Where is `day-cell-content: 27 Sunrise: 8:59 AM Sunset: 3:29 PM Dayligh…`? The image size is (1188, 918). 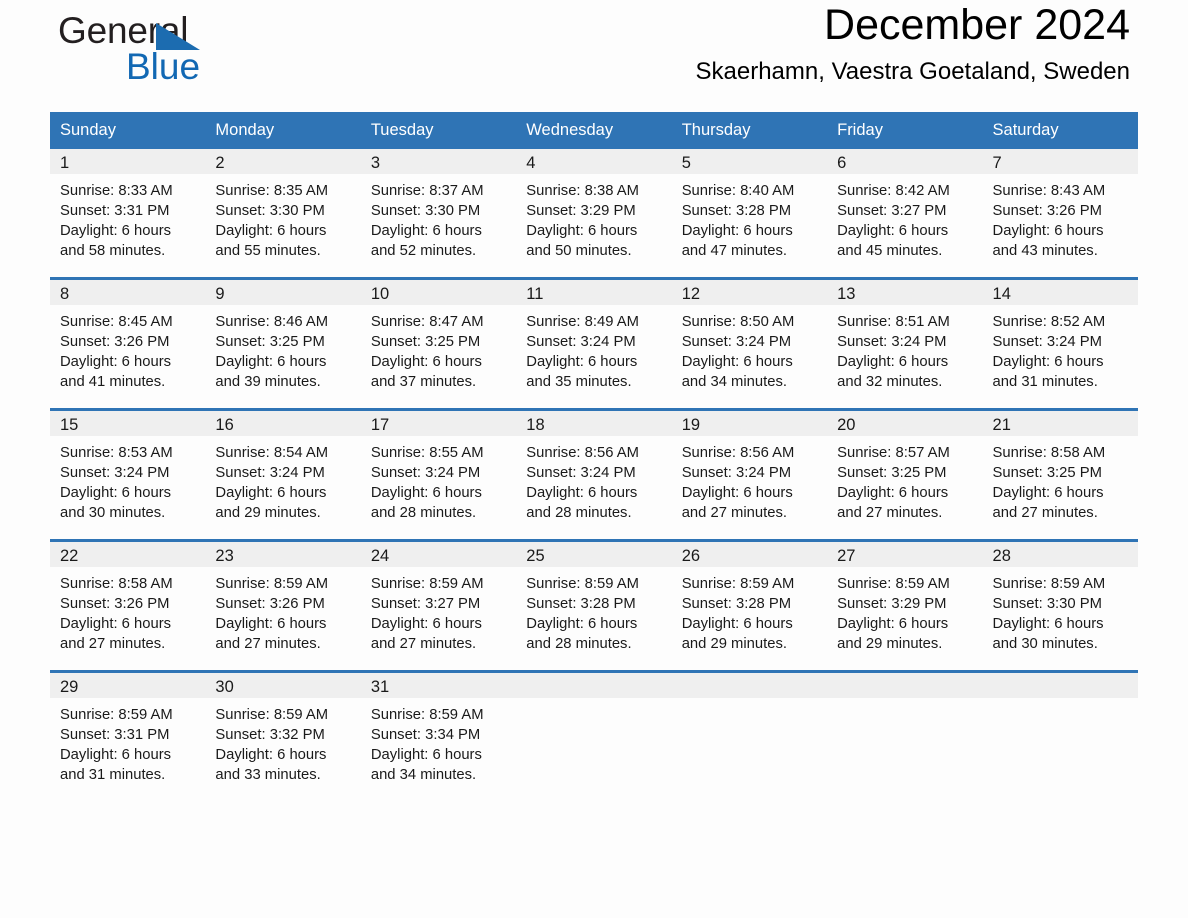 day-cell-content: 27 Sunrise: 8:59 AM Sunset: 3:29 PM Dayligh… is located at coordinates (905, 606).